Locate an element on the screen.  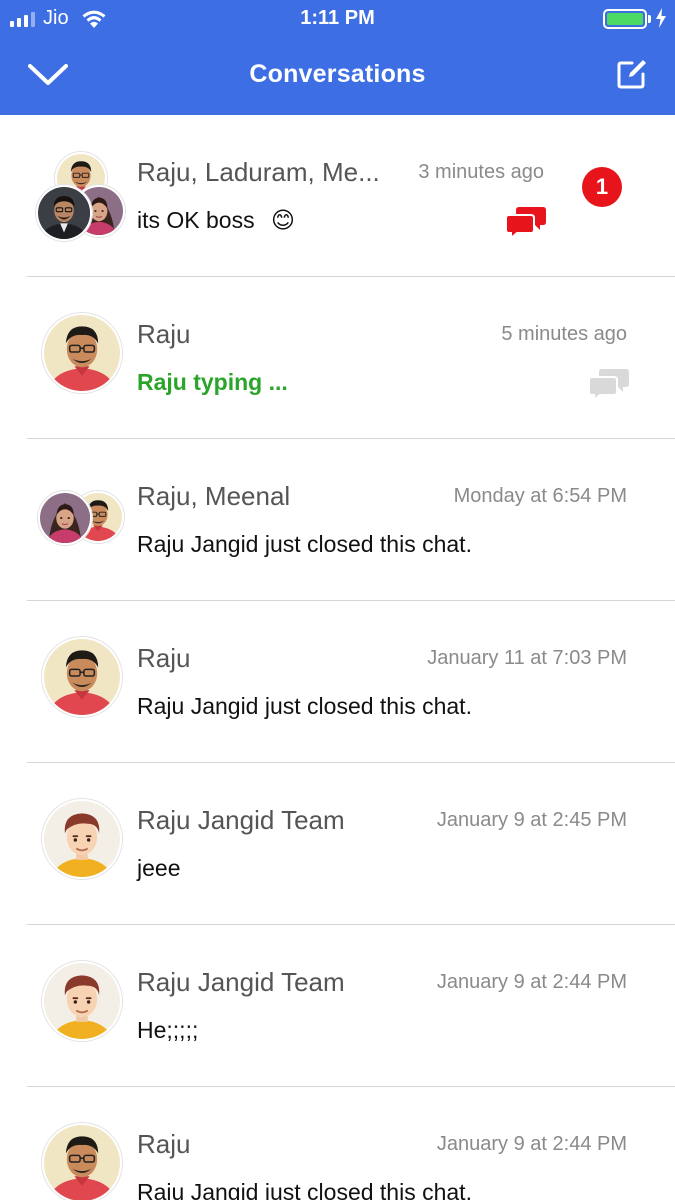
status-bar: Jio 1:11 PM is located at coordinates (337, 18).